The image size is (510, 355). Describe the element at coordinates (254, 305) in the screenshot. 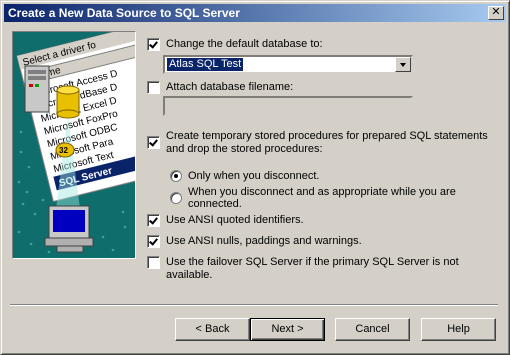

I see `button-separator` at that location.